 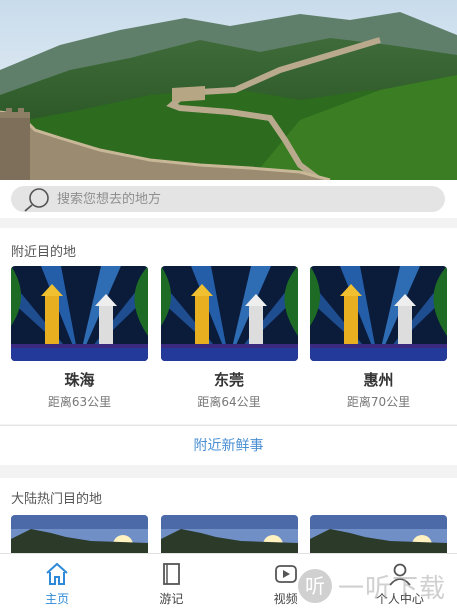 I want to click on search-bar, so click(x=228, y=199).